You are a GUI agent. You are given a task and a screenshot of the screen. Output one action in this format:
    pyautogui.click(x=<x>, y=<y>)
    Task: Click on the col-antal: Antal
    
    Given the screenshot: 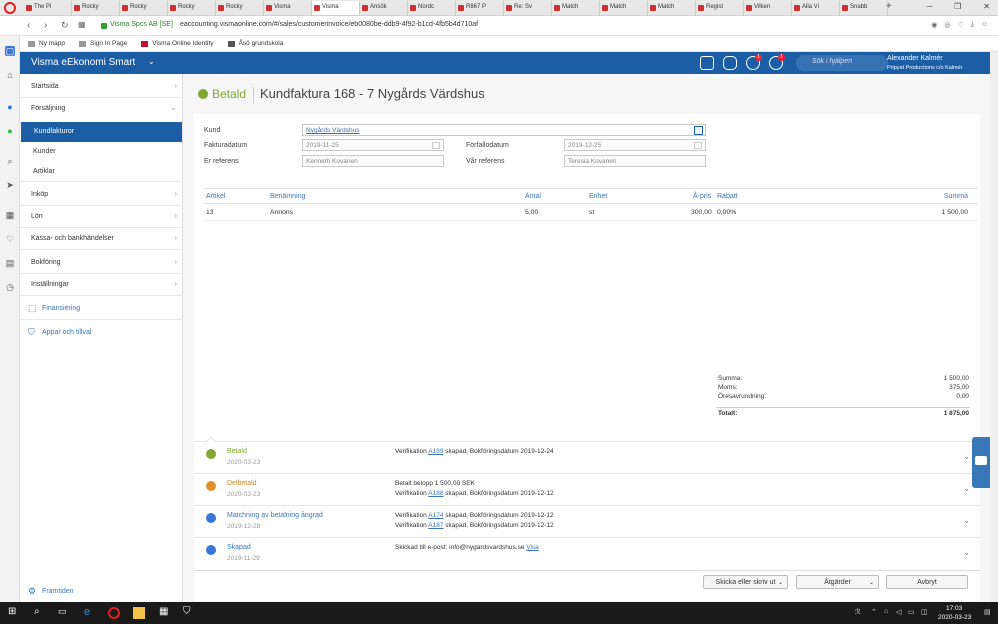 What is the action you would take?
    pyautogui.click(x=533, y=196)
    